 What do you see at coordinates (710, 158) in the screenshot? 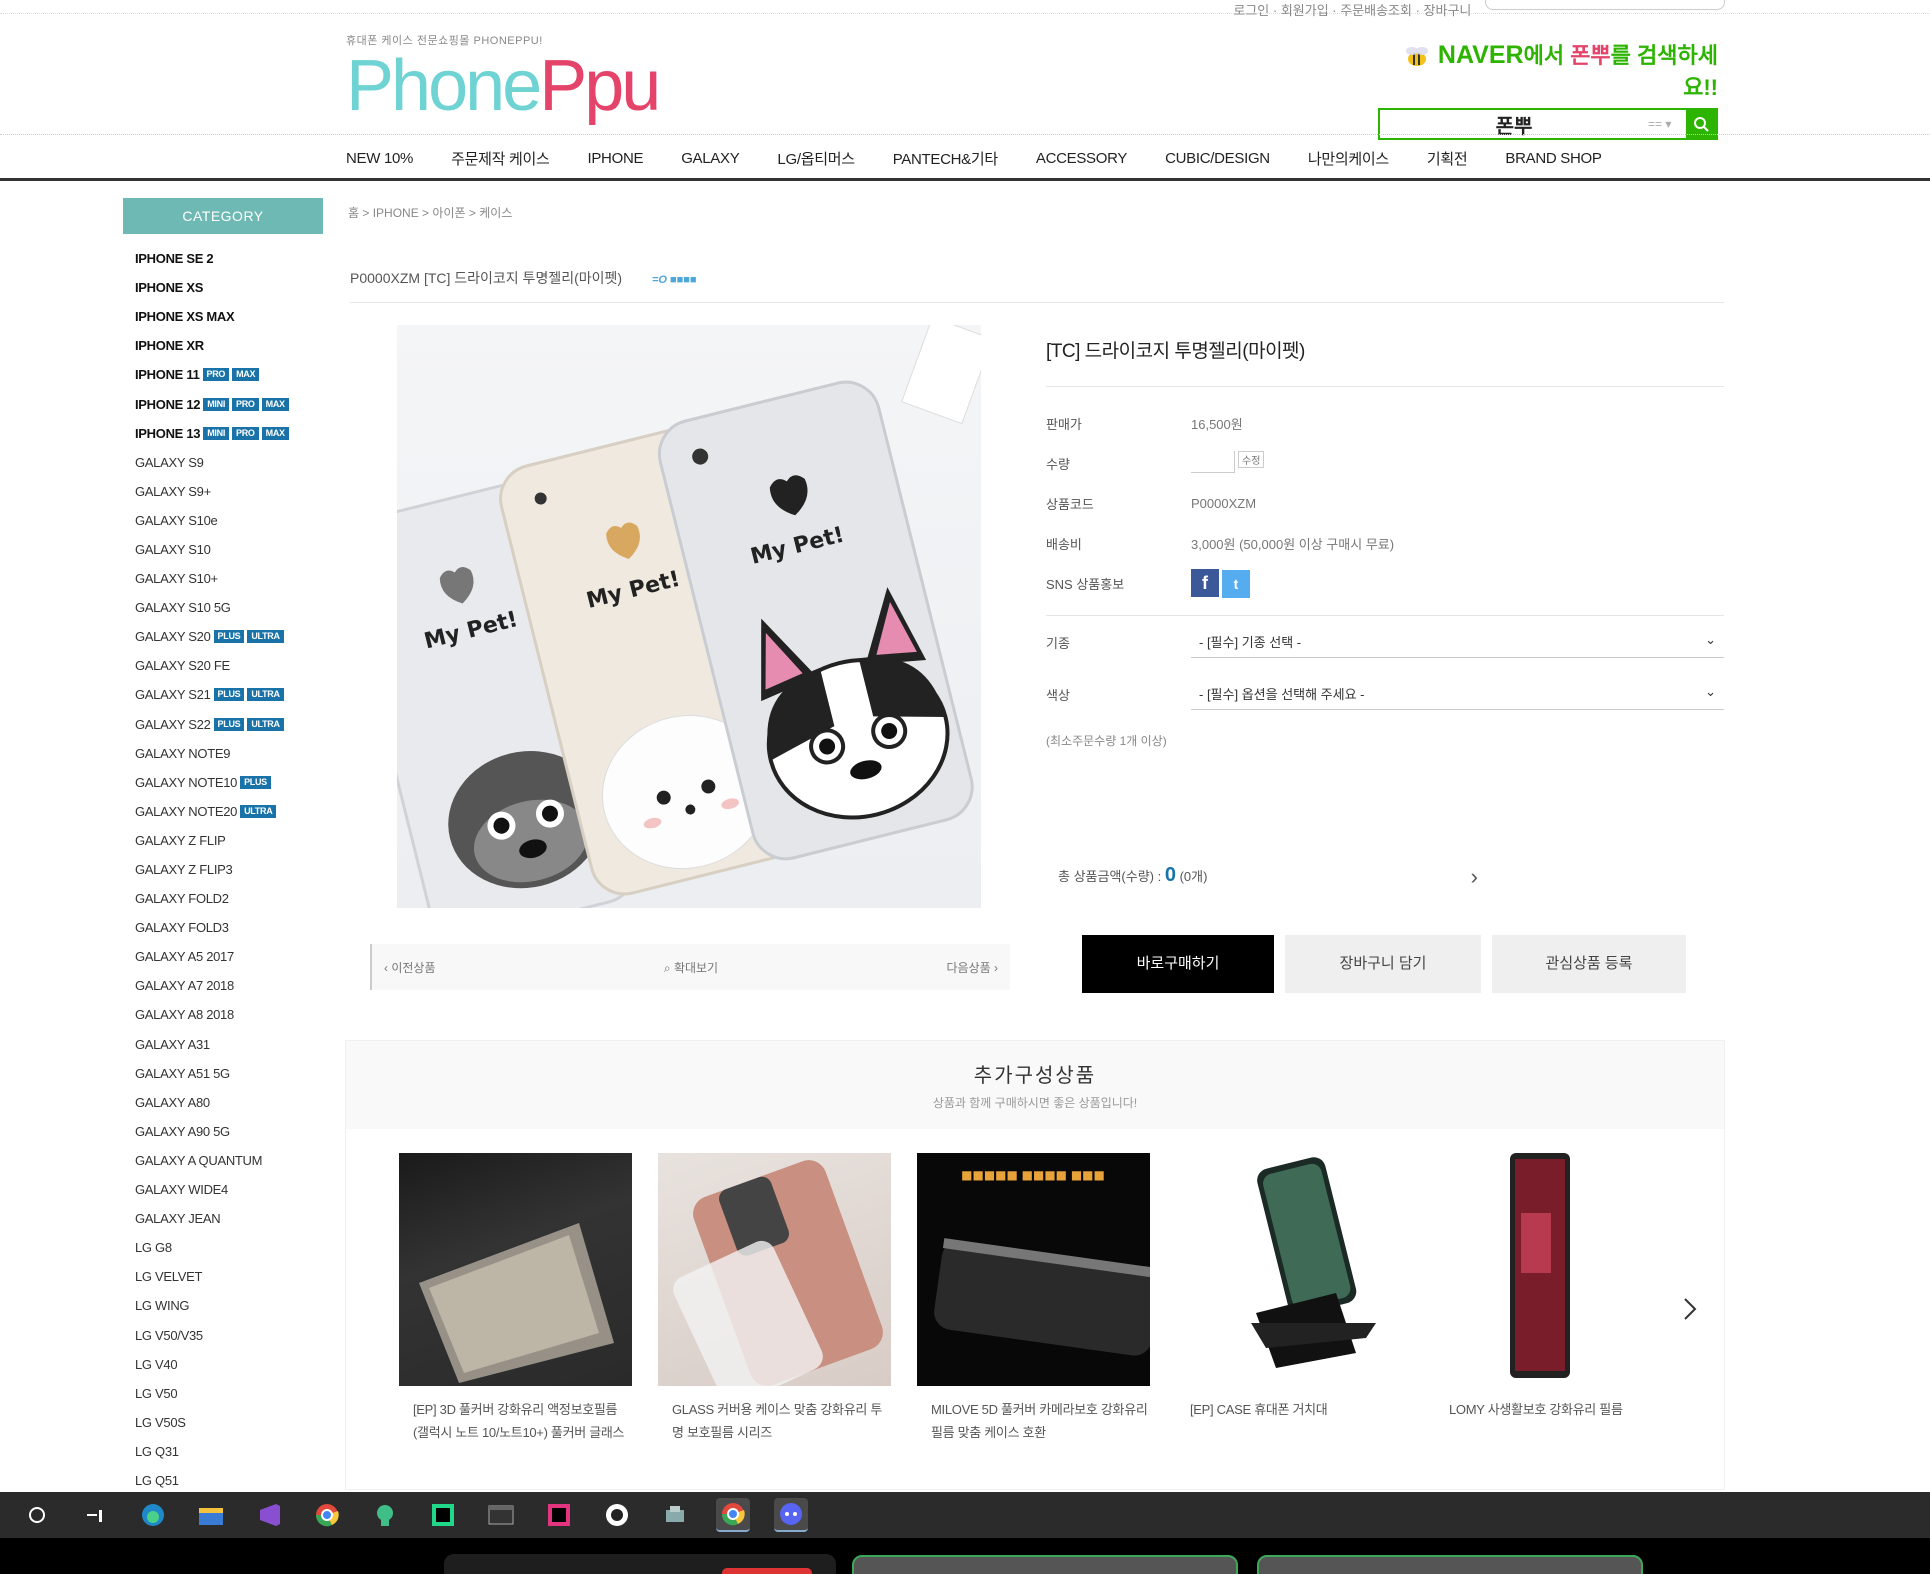
I see `nav-galaxy: GALAXY` at bounding box center [710, 158].